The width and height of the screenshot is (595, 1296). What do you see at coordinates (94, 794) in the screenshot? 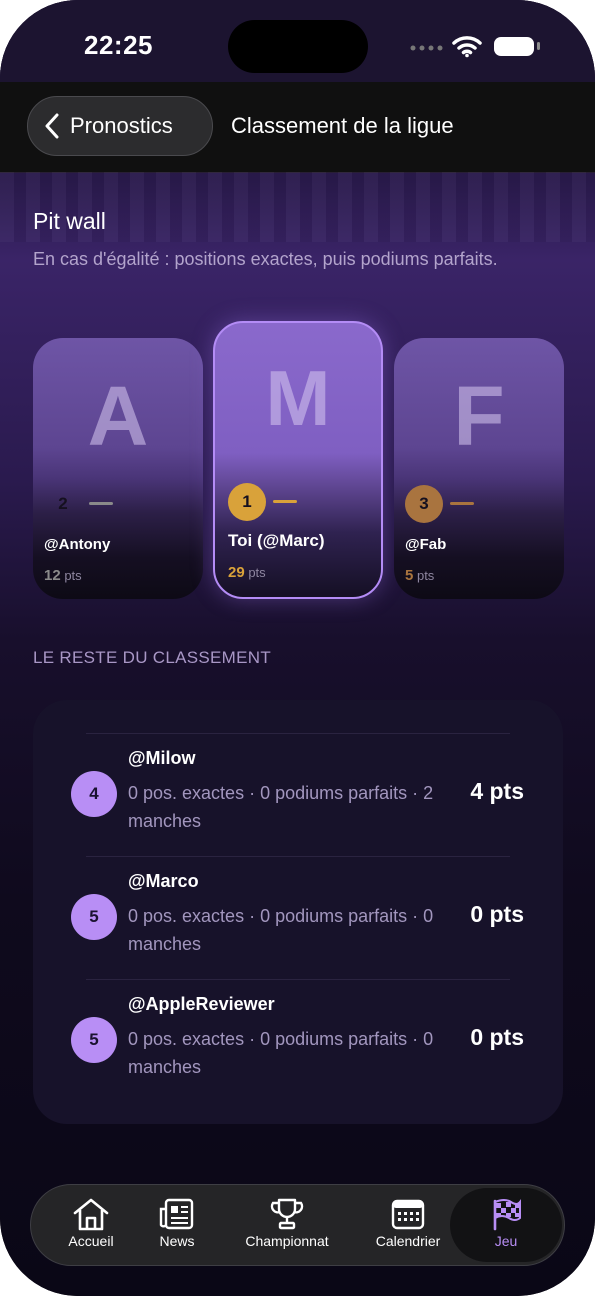
I see `rank-badge: 4` at bounding box center [94, 794].